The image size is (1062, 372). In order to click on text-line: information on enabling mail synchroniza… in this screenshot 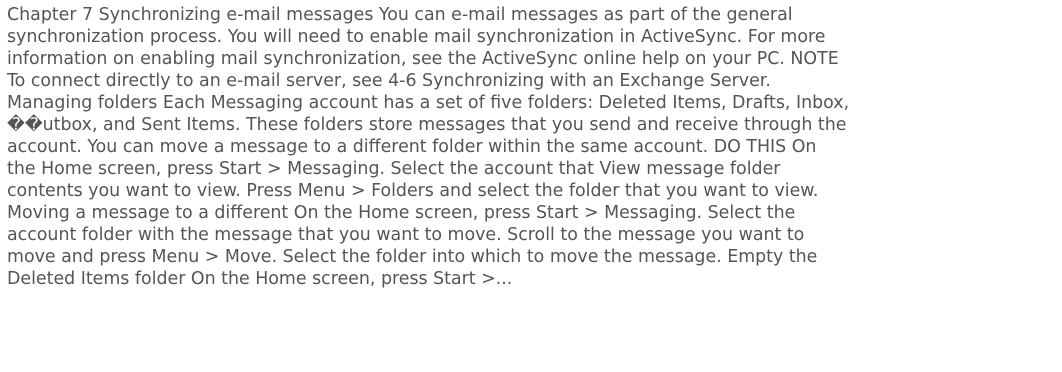, I will do `click(423, 59)`.